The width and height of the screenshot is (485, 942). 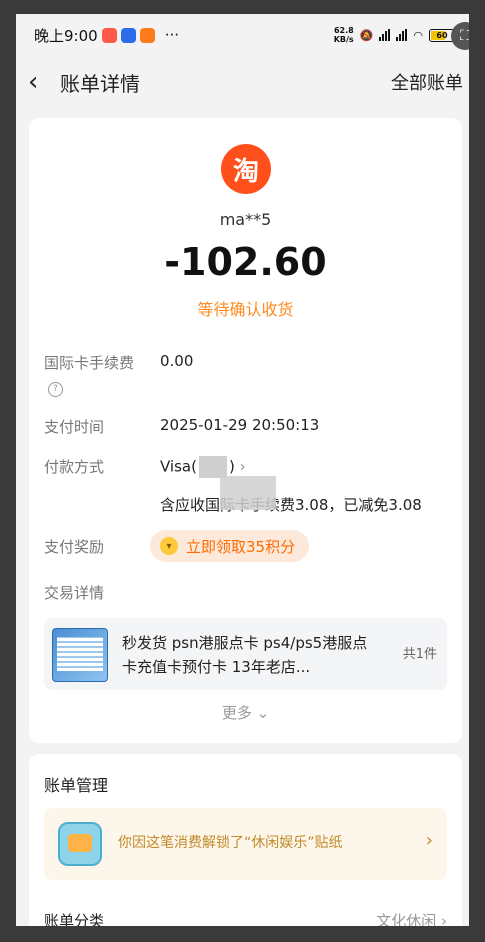 What do you see at coordinates (74, 919) in the screenshot?
I see `category-label: 账单分类` at bounding box center [74, 919].